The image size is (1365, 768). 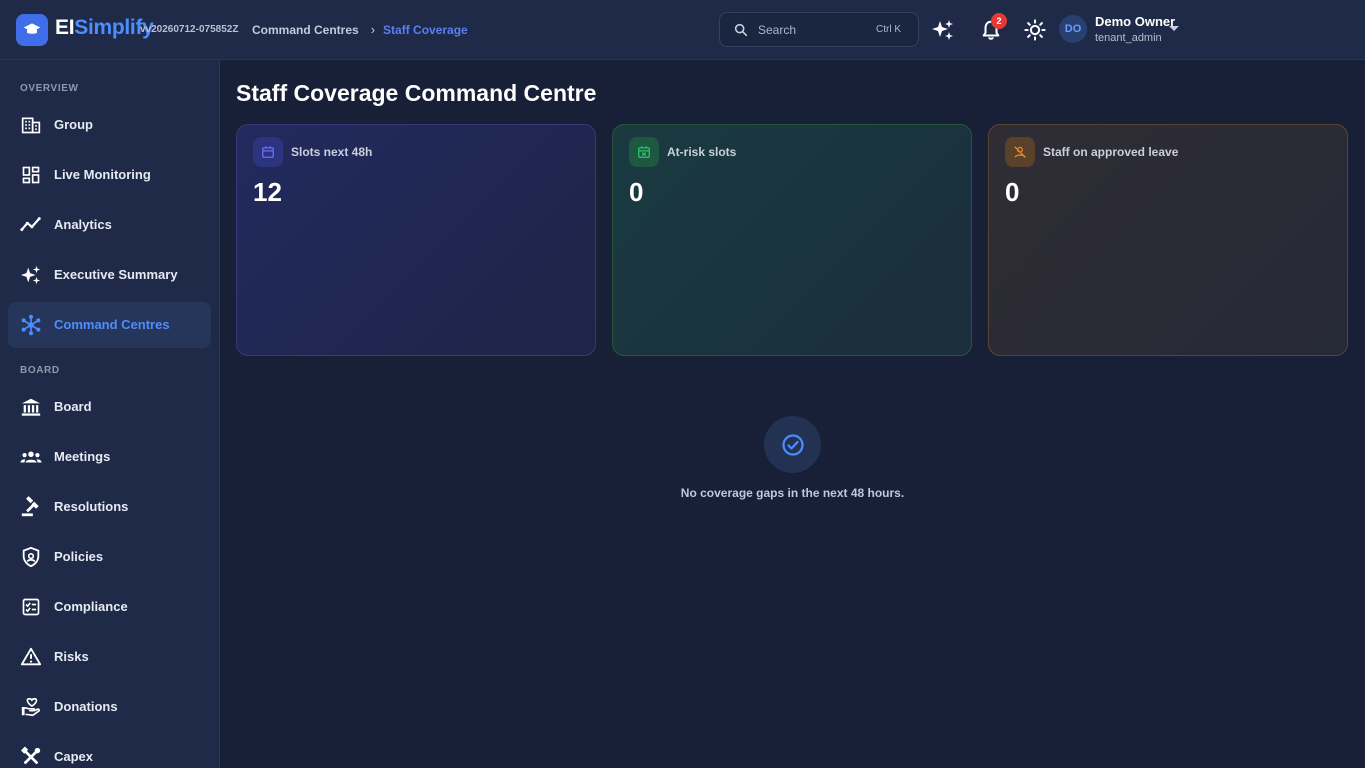 I want to click on person-off-icon, so click(x=1020, y=152).